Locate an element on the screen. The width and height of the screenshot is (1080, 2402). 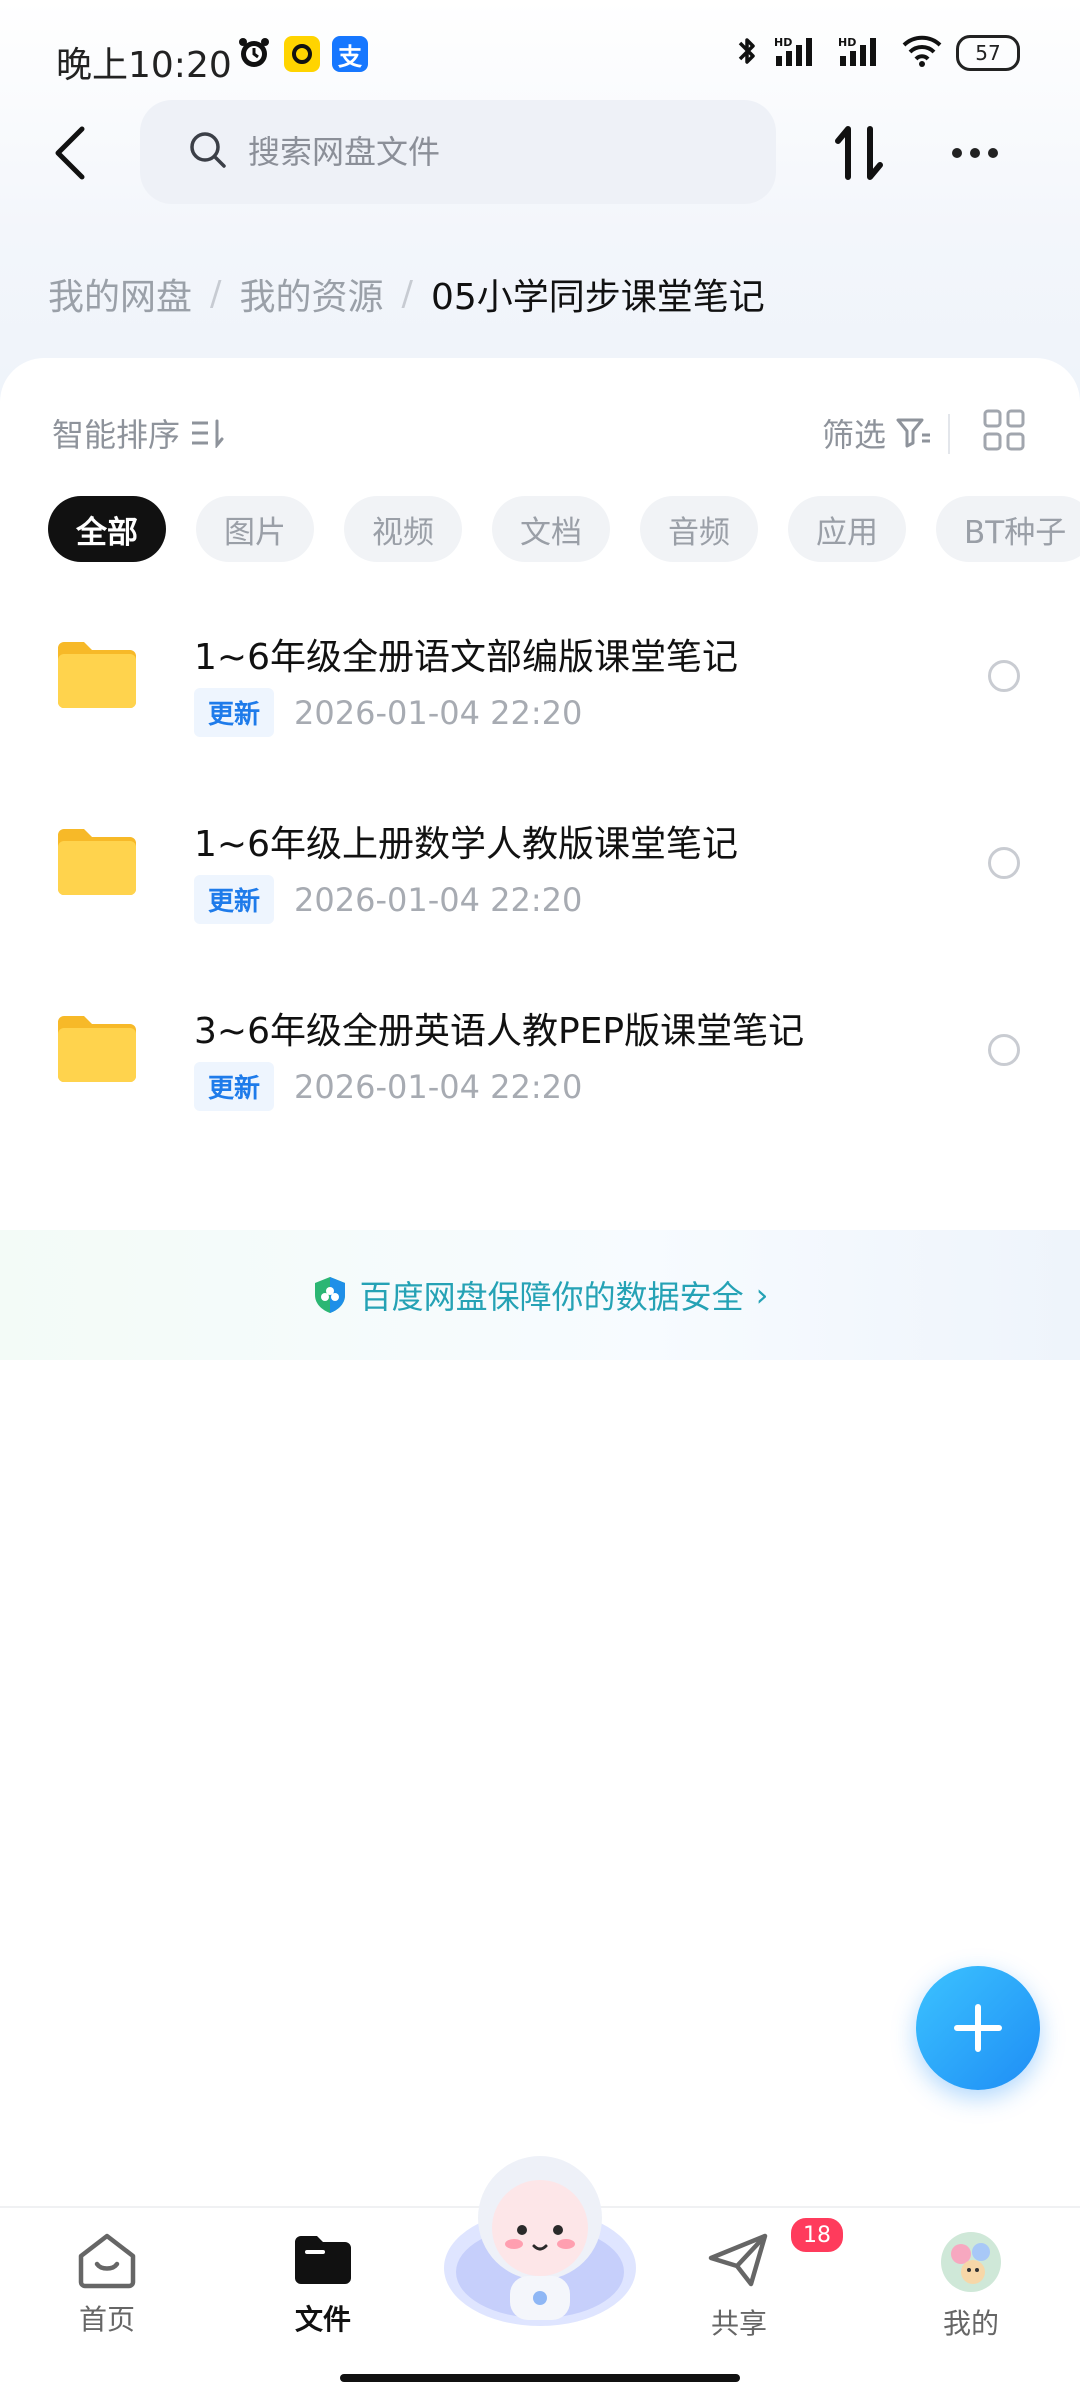
avatar is located at coordinates (971, 2262).